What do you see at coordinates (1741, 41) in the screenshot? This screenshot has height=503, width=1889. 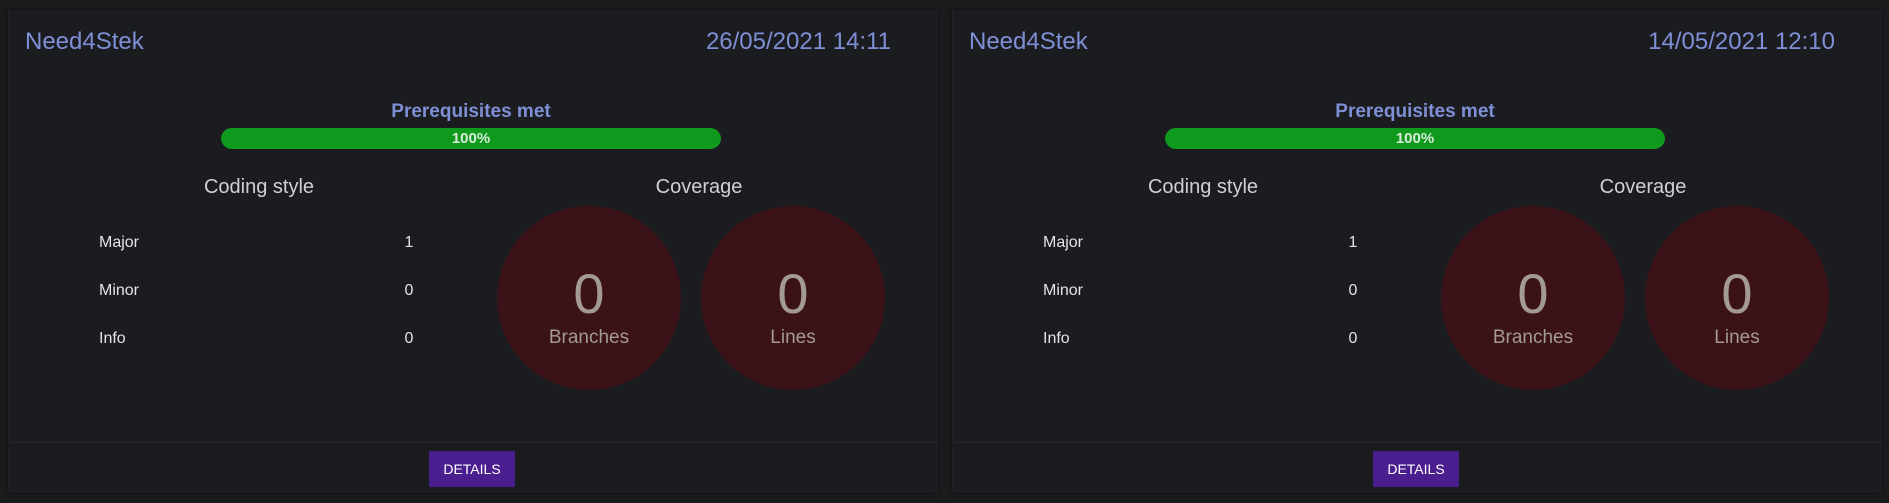 I see `run-date: 14/05/2021 12:10` at bounding box center [1741, 41].